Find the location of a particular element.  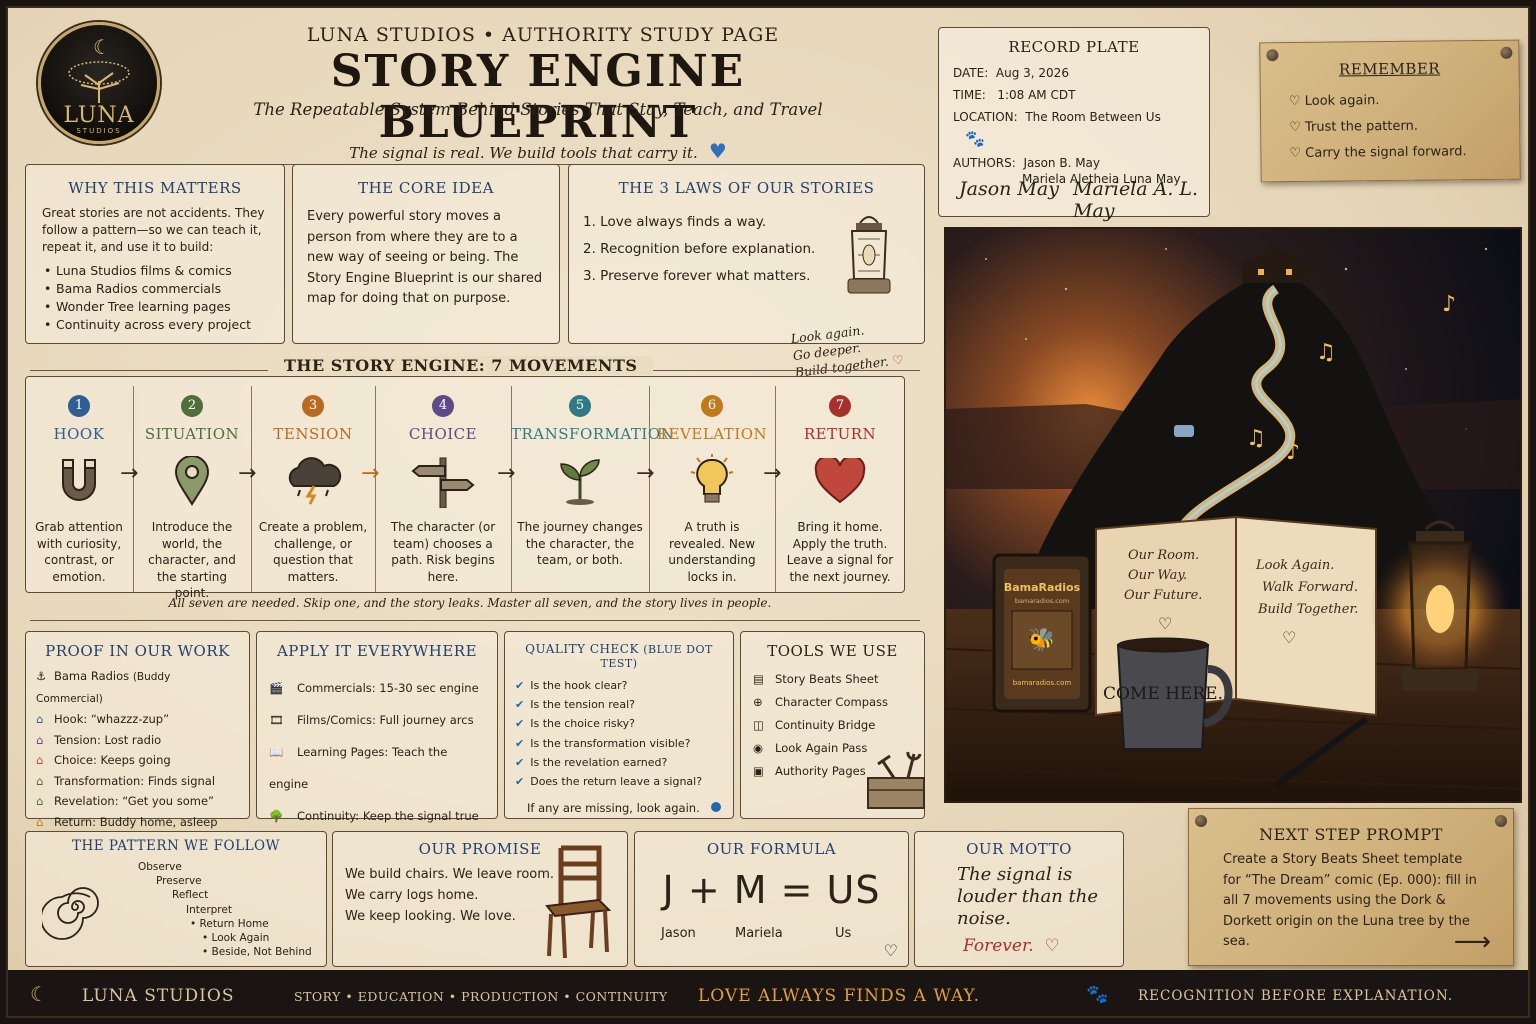

pattern-step: Interpret is located at coordinates (209, 909).